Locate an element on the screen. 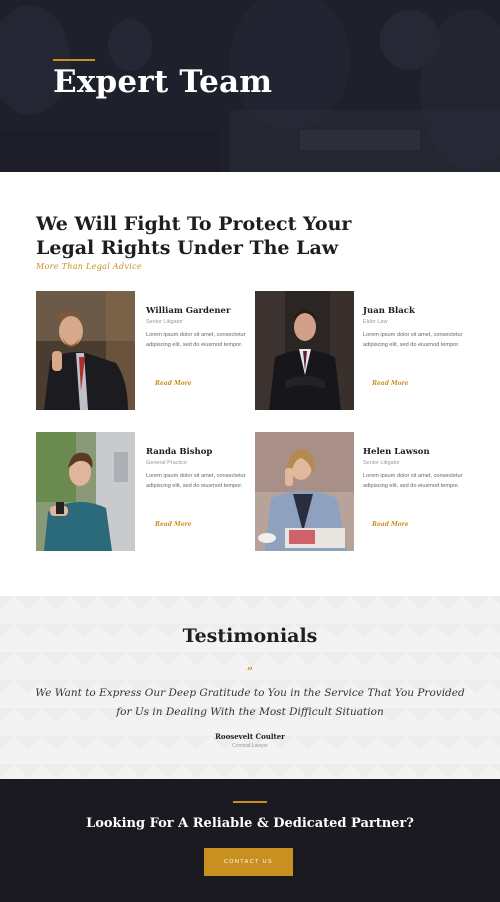  team-member-name: Randa Bishop is located at coordinates (179, 452).